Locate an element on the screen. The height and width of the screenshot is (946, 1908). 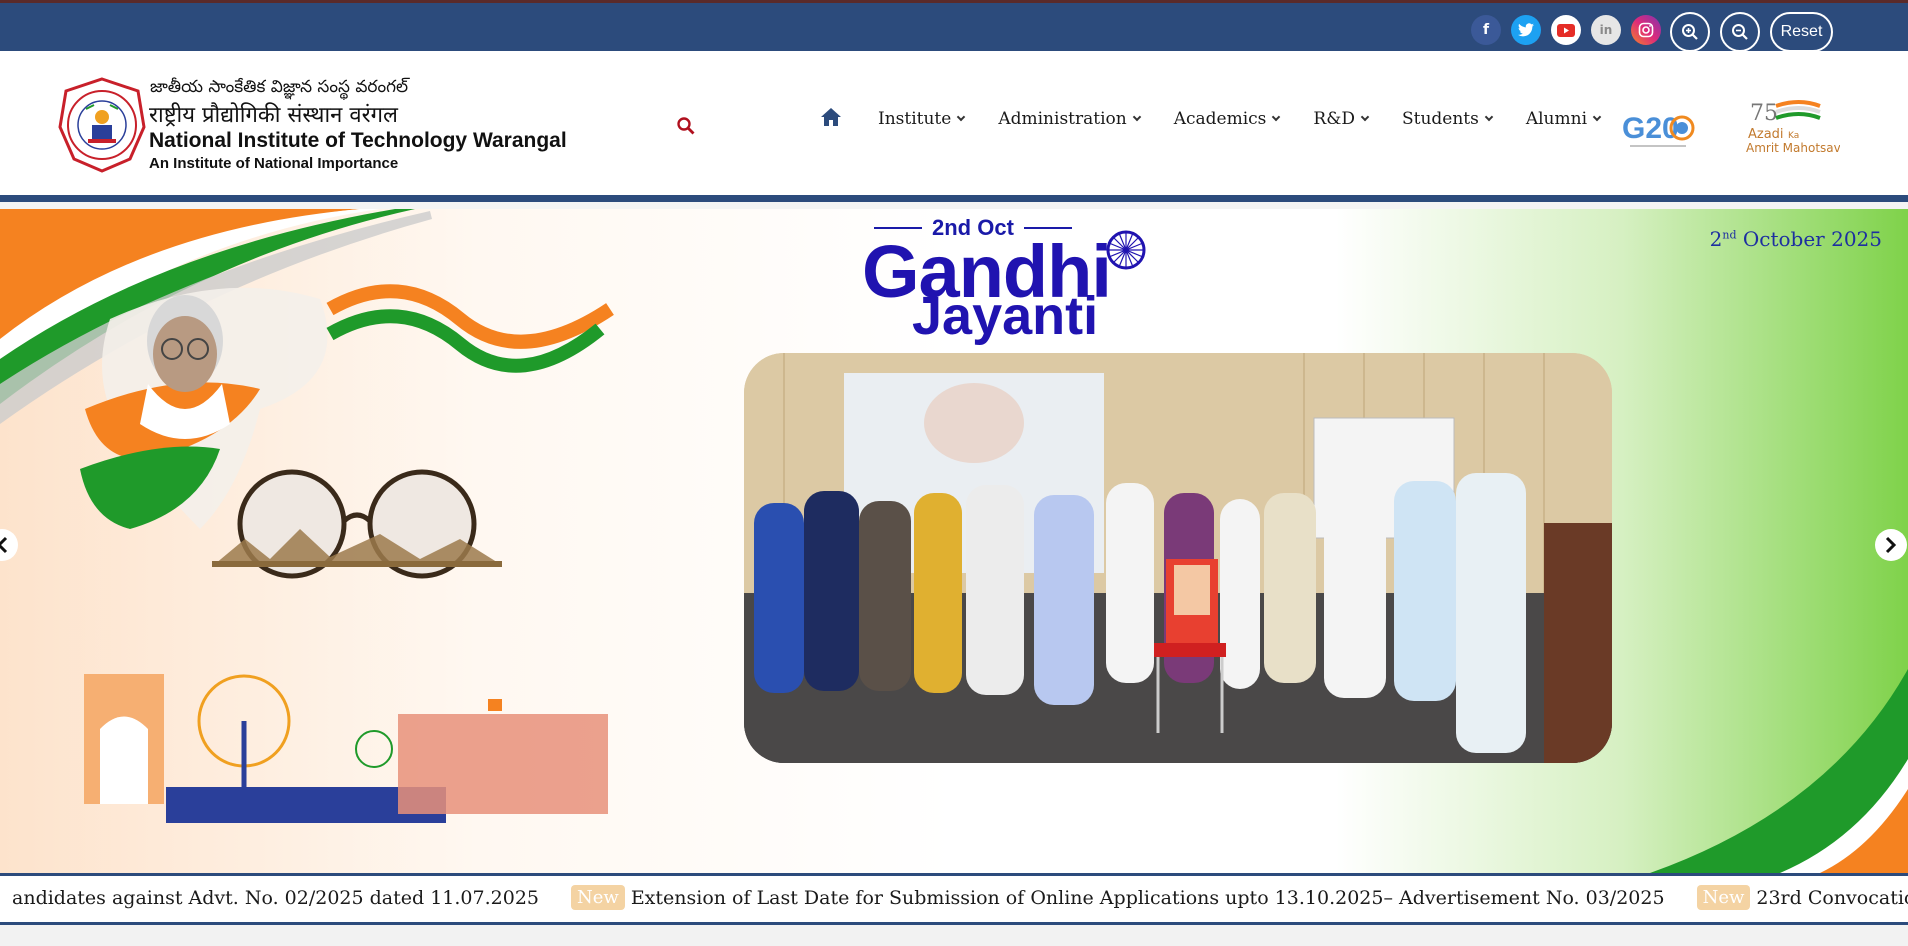
azadi-75: 75 is located at coordinates (1764, 113).